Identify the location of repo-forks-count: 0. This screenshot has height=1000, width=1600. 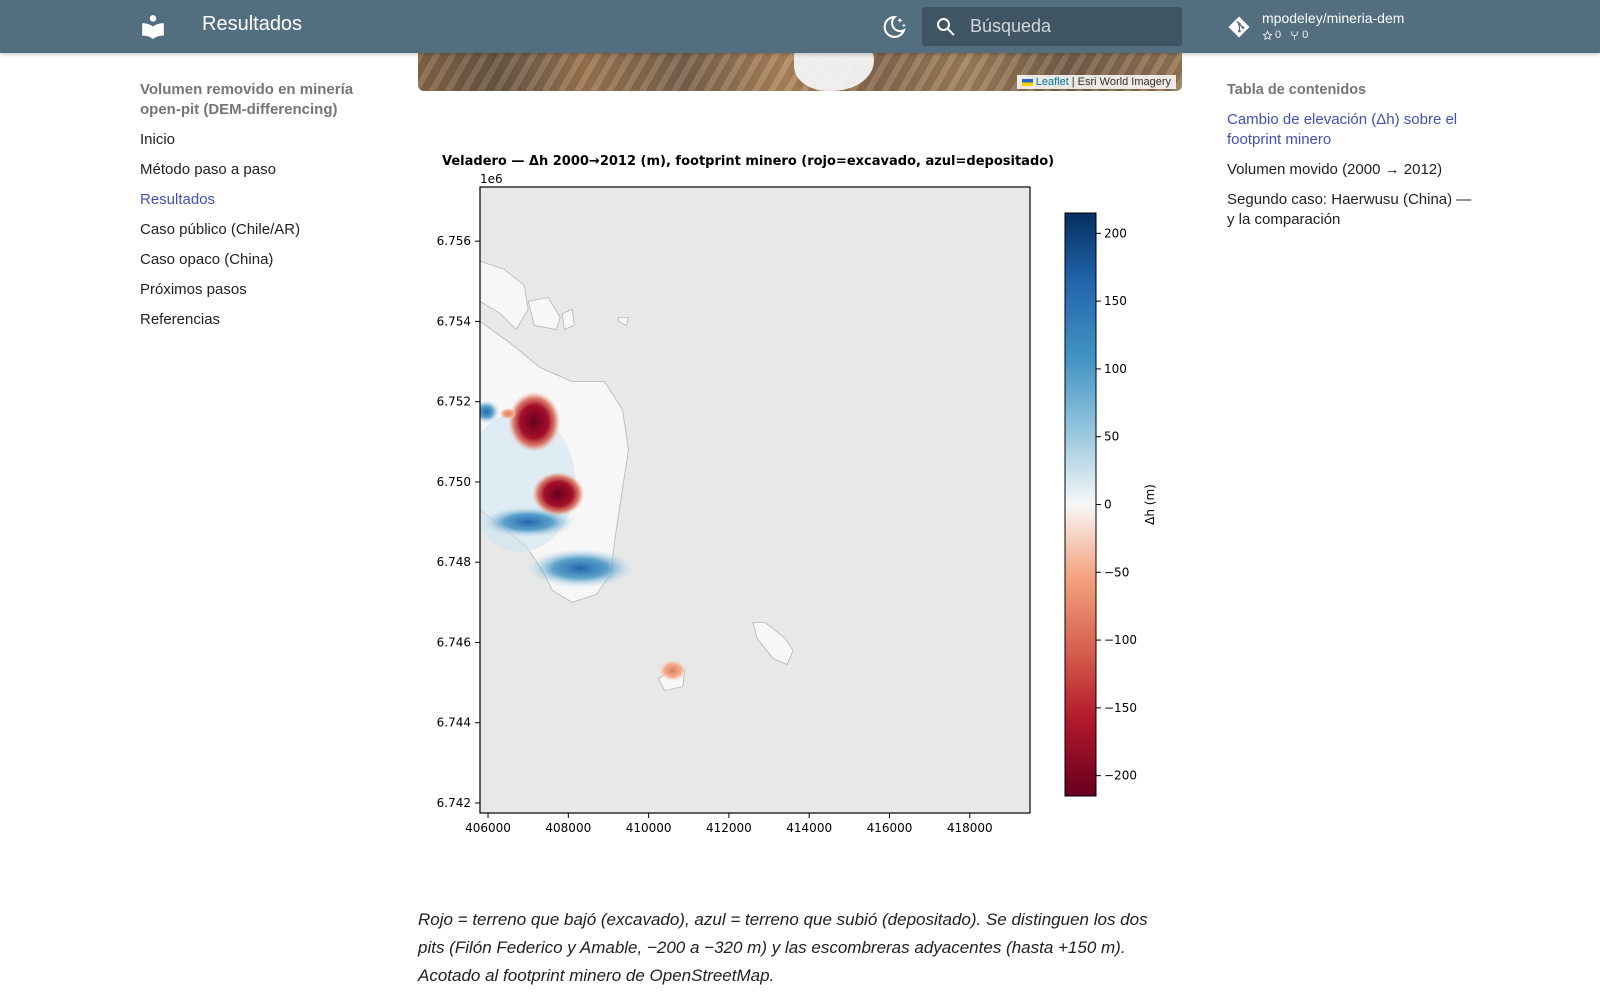
(1305, 35).